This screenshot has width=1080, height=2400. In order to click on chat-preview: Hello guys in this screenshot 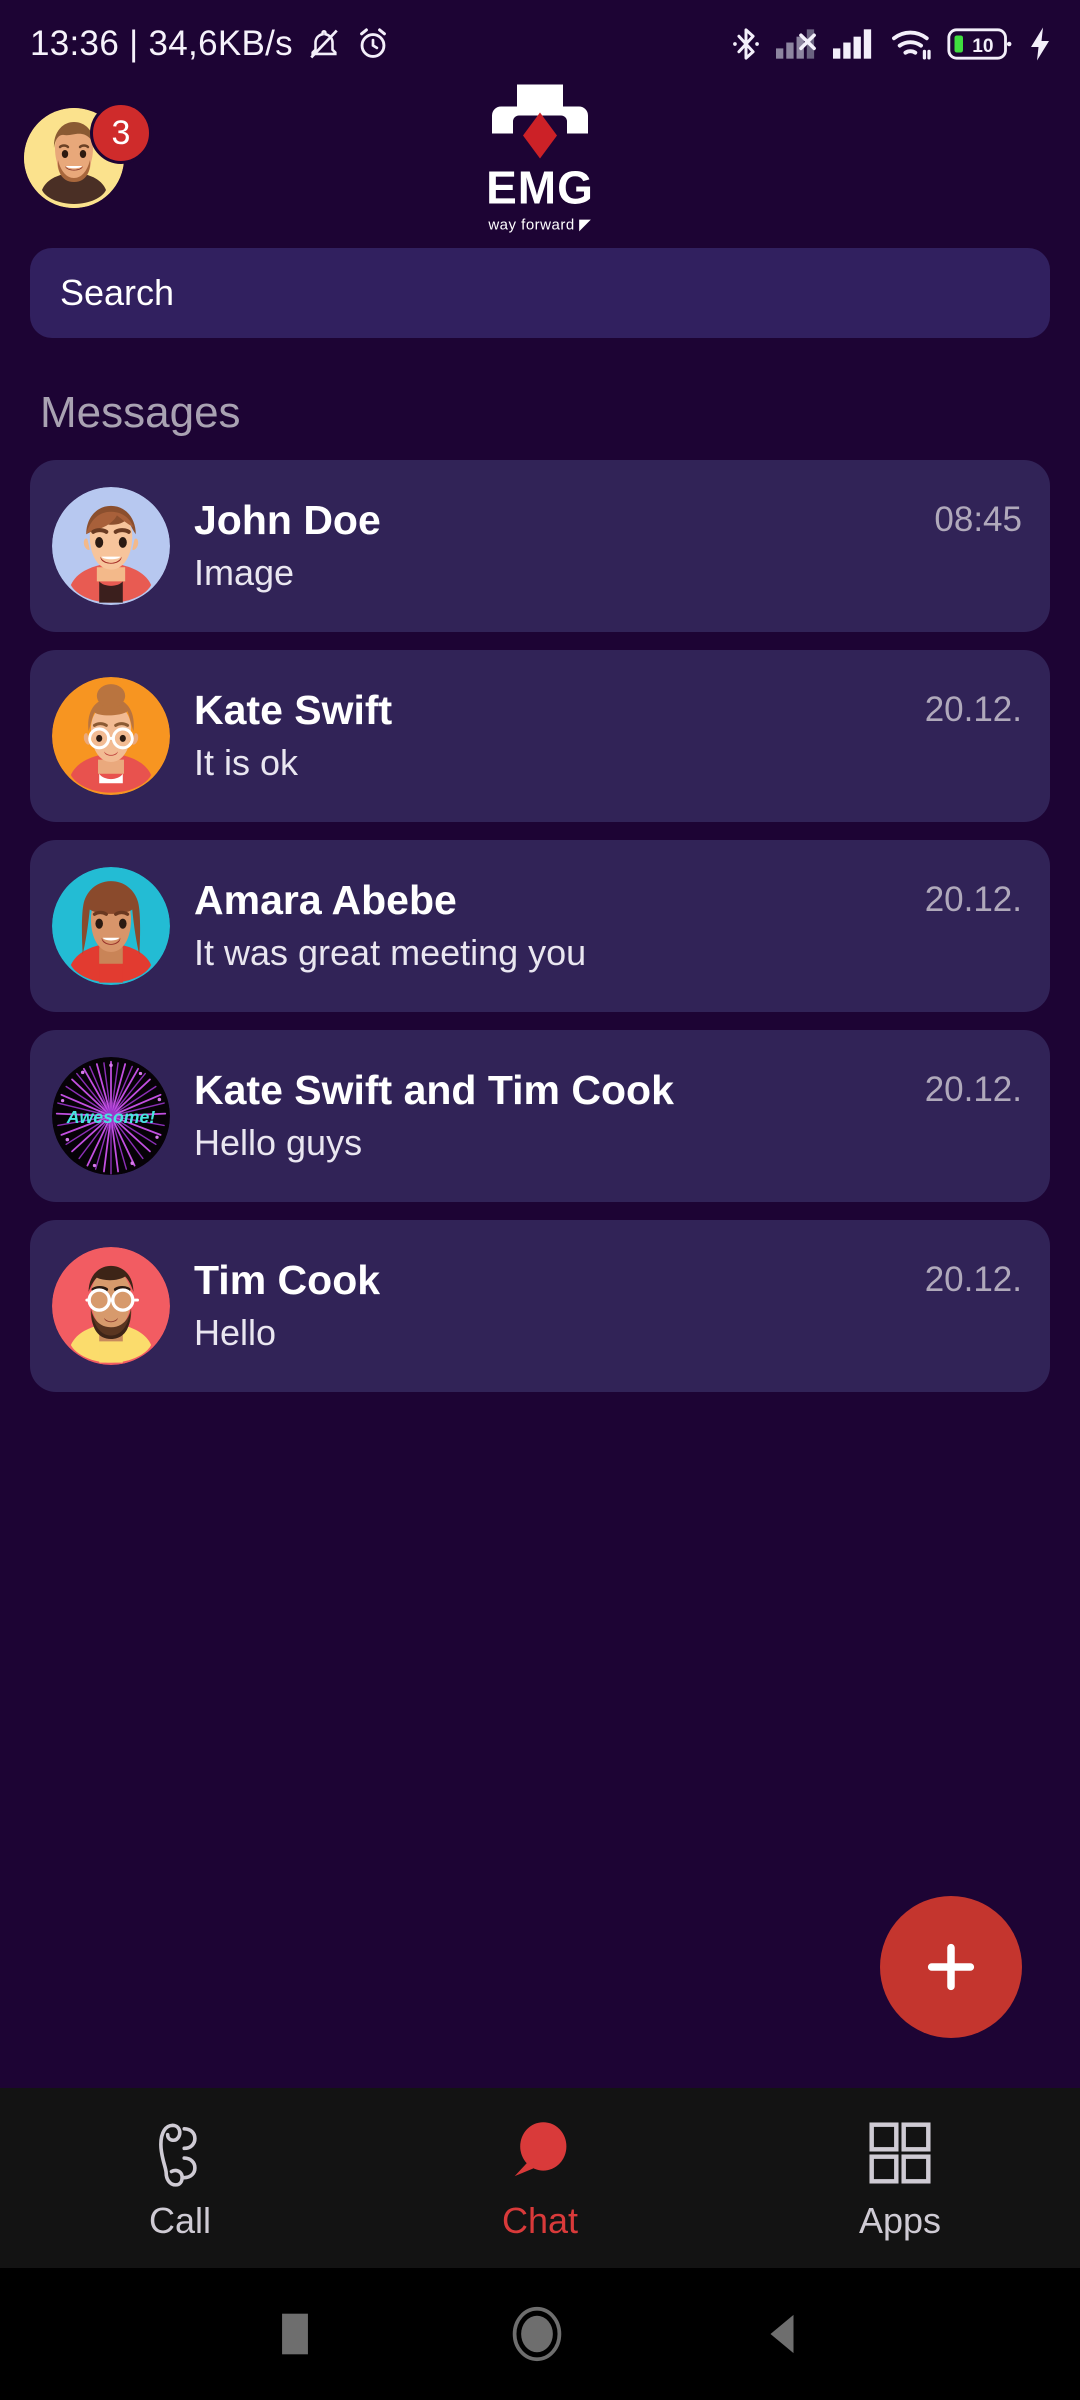, I will do `click(278, 1143)`.